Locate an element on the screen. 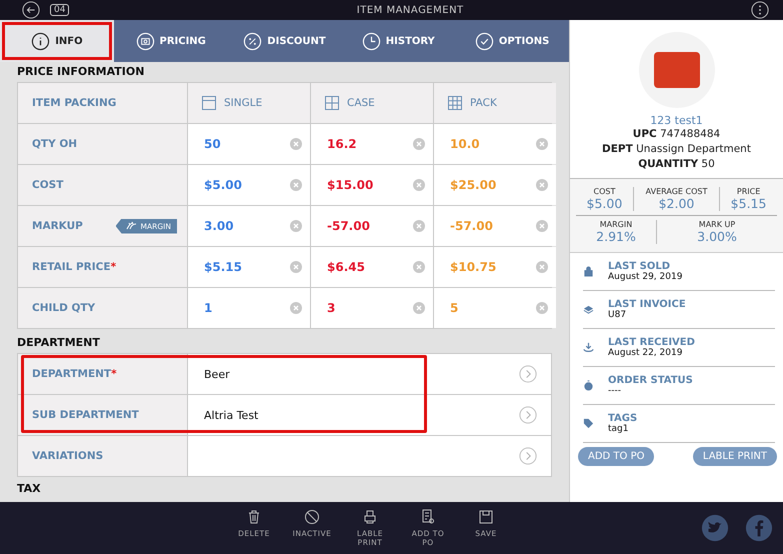  activity-value: U87 is located at coordinates (618, 315).